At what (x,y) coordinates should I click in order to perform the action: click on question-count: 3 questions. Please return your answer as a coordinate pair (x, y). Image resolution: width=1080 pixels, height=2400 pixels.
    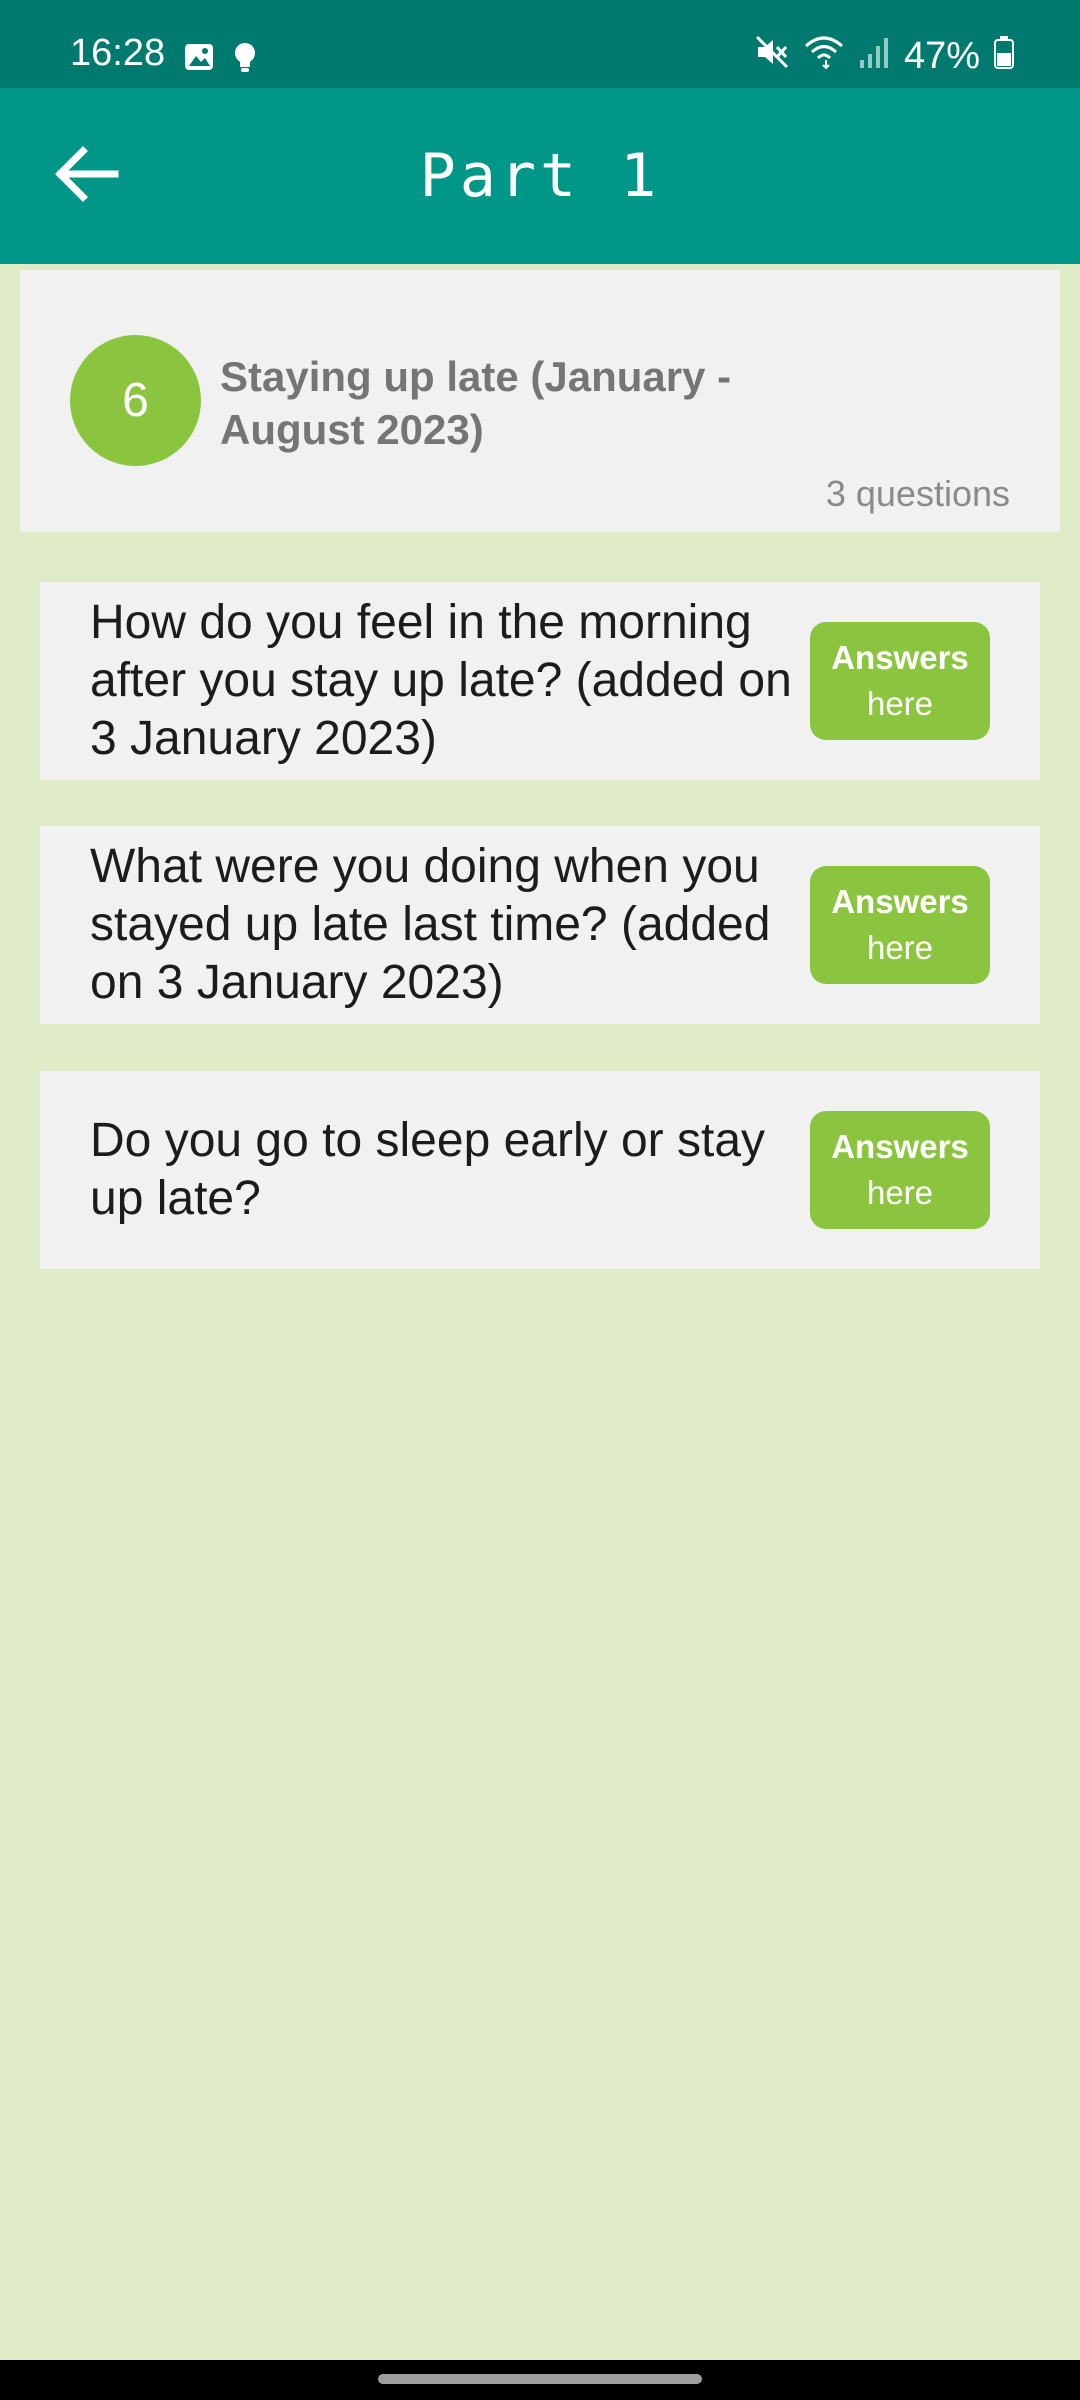
    Looking at the image, I should click on (917, 493).